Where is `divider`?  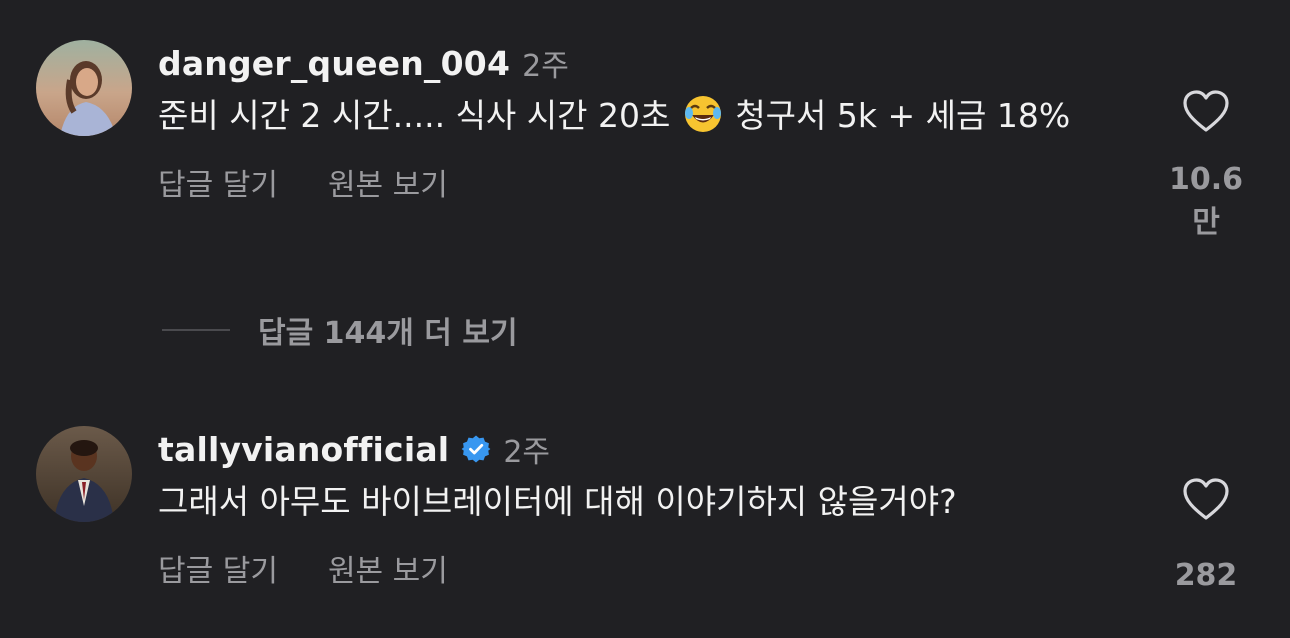 divider is located at coordinates (196, 330).